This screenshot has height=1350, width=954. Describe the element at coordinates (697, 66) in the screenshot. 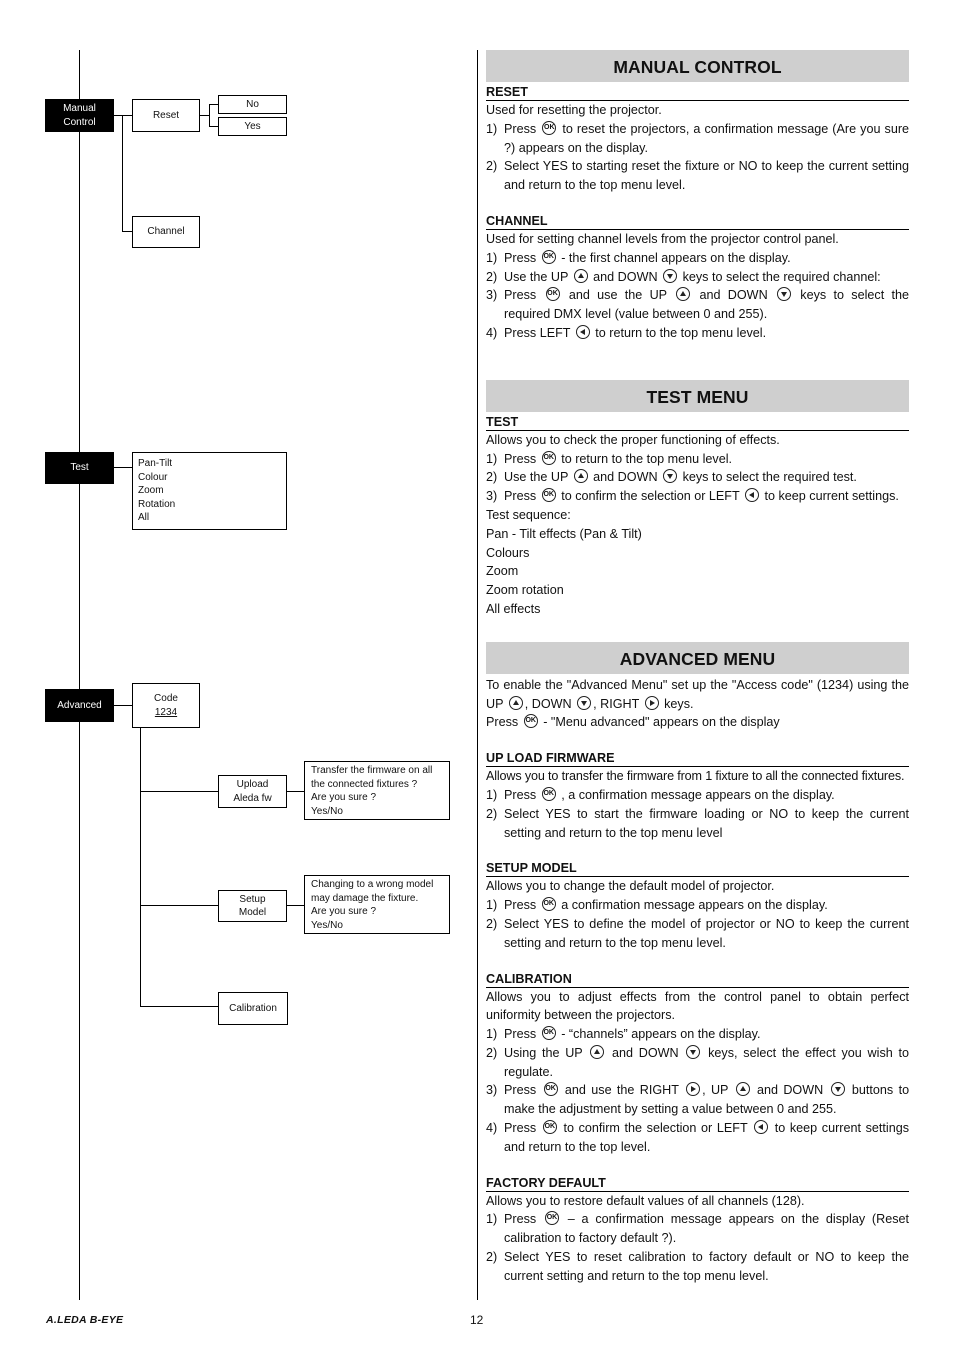

I see `section-title-manual-control: MANUAL CONTROL` at that location.